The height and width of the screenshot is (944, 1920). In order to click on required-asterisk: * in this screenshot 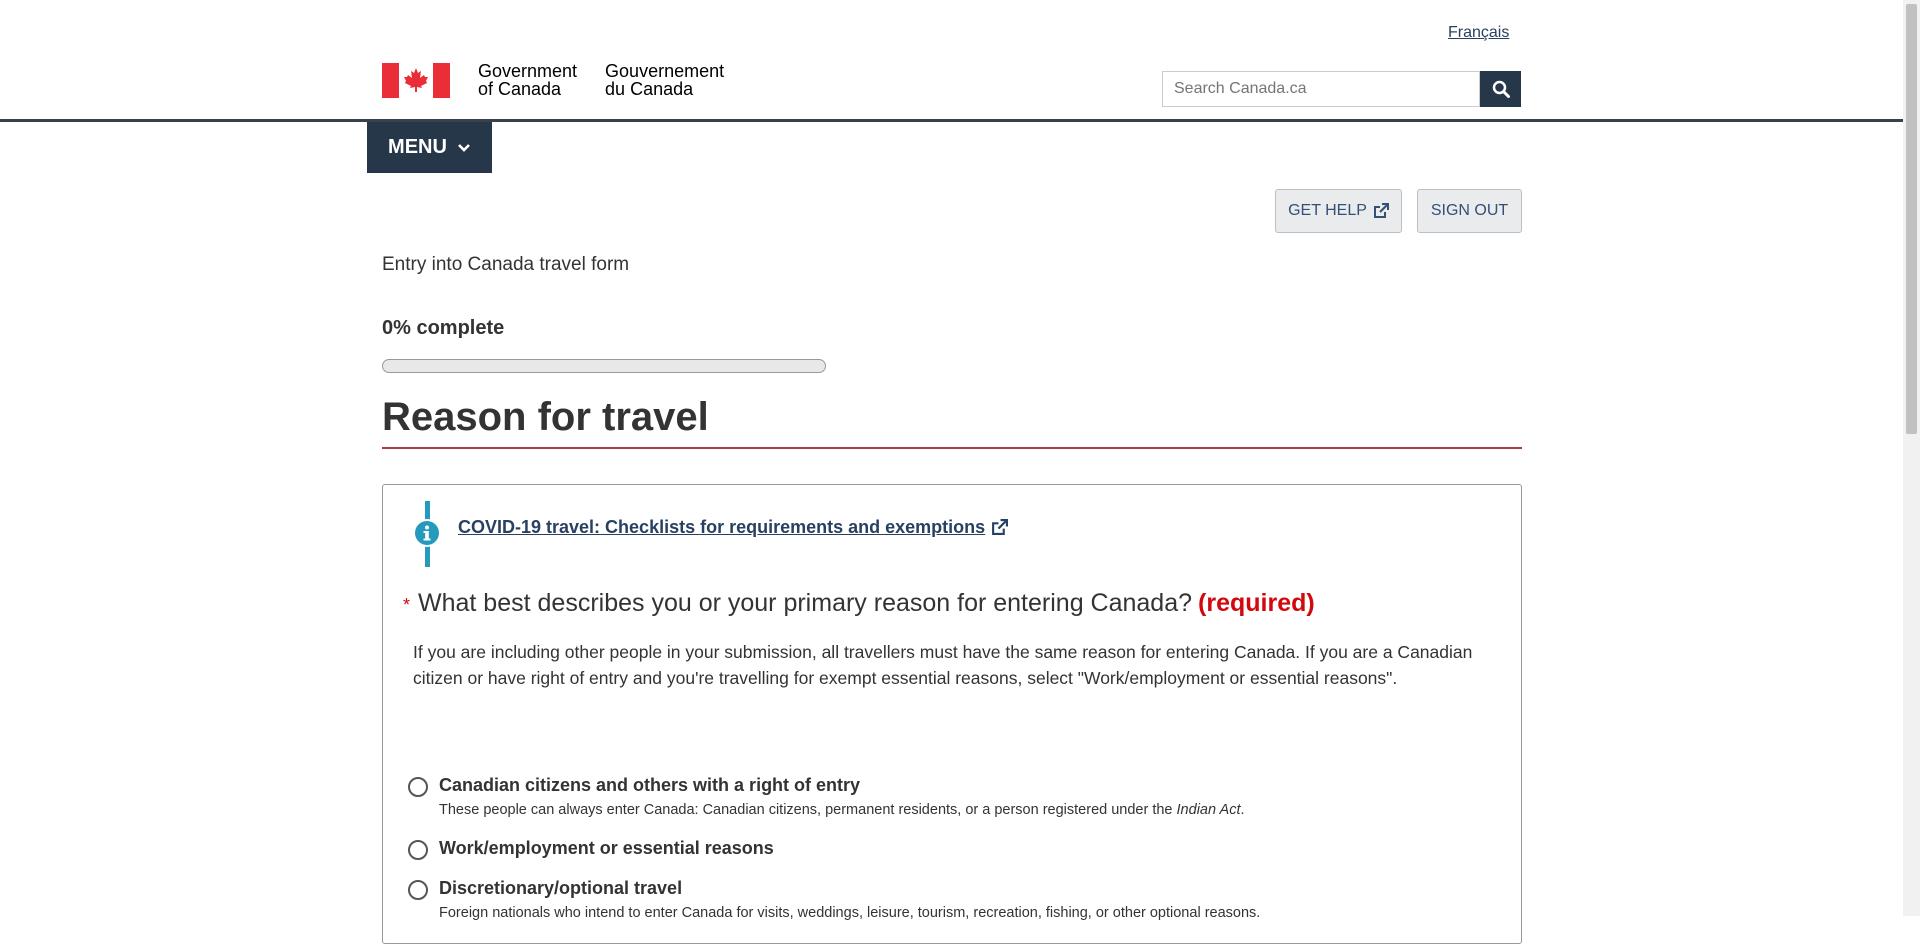, I will do `click(407, 605)`.